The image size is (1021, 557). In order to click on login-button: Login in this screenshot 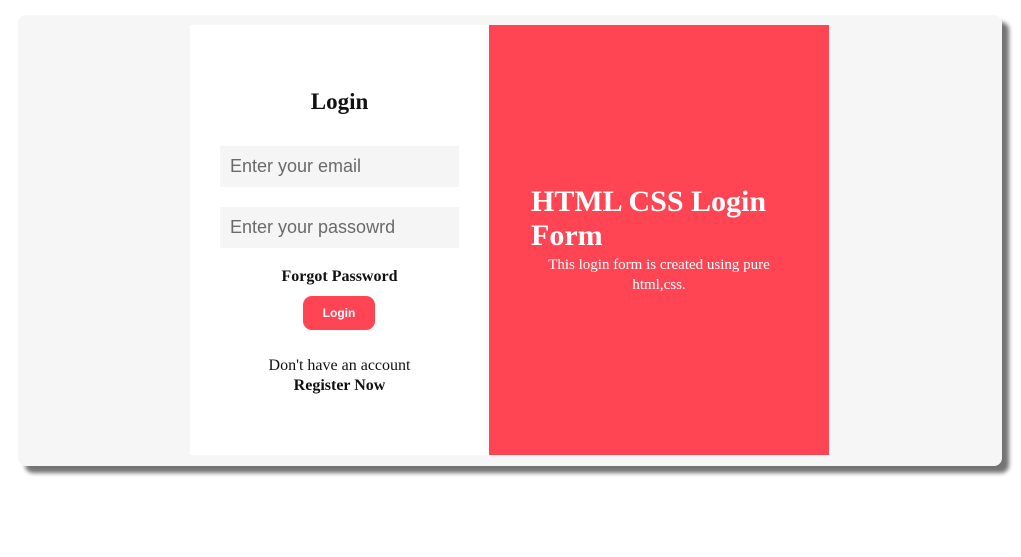, I will do `click(339, 313)`.